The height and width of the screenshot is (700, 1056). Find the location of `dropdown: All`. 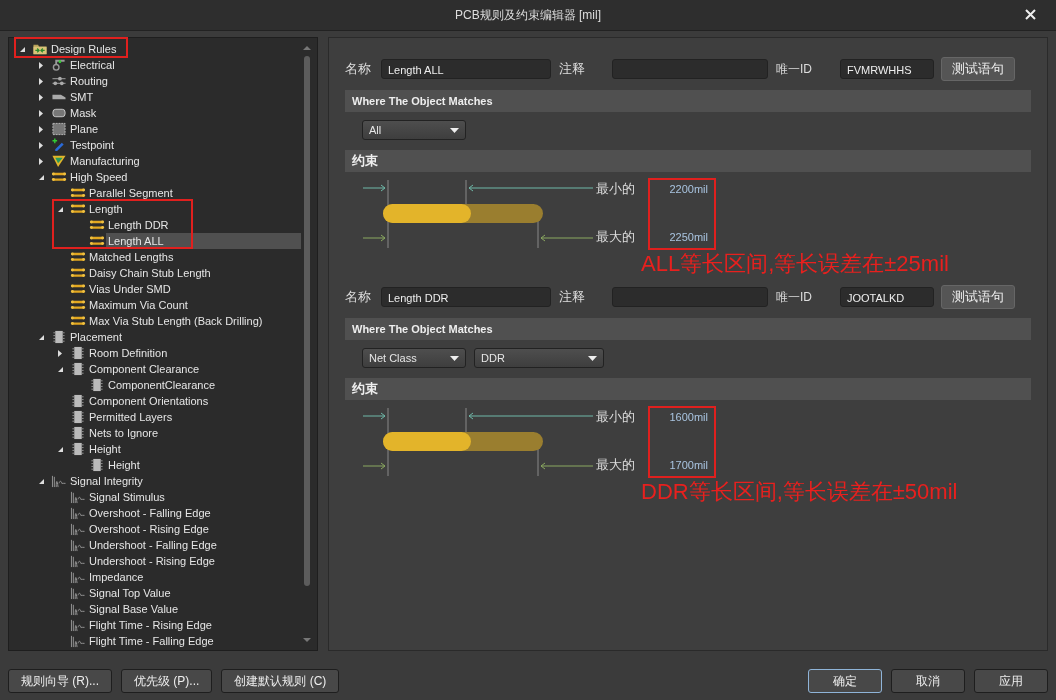

dropdown: All is located at coordinates (414, 130).